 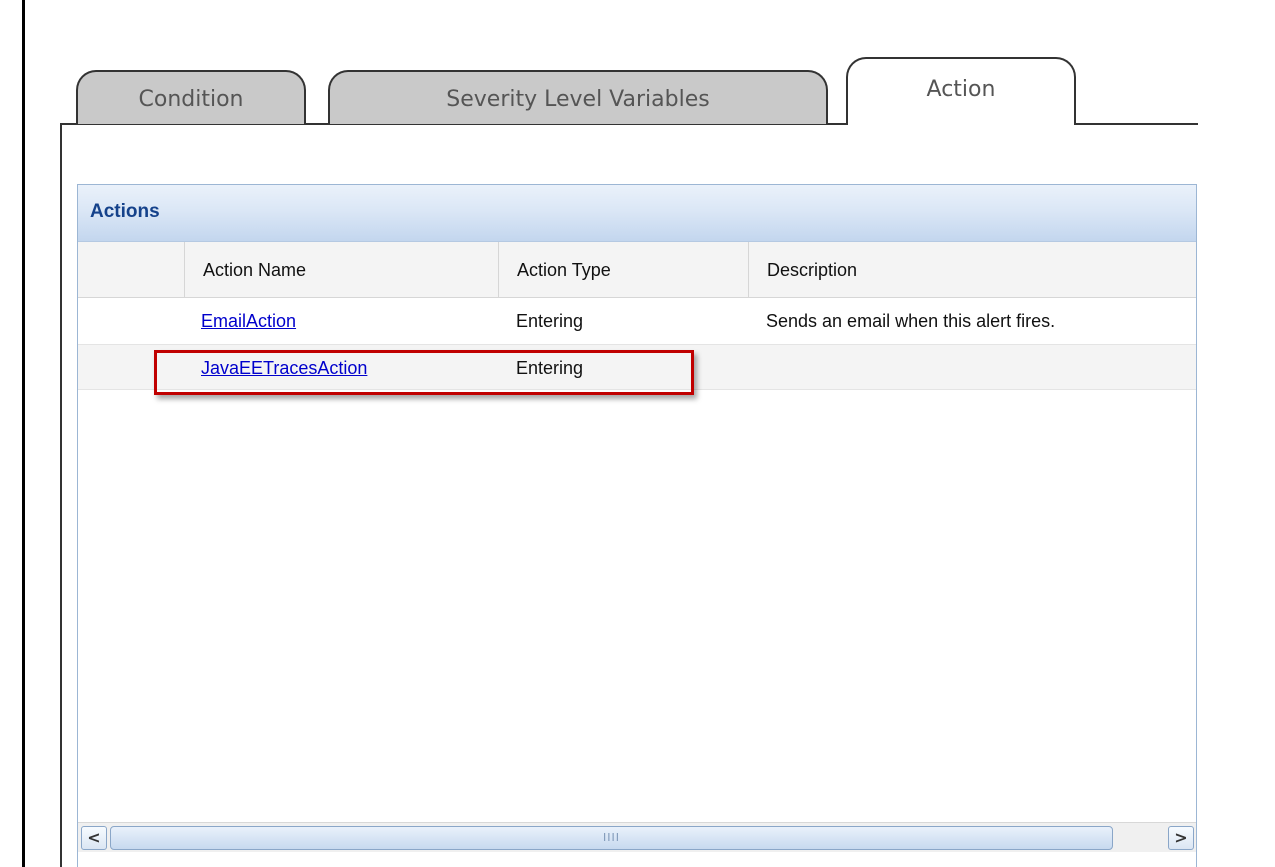 What do you see at coordinates (191, 97) in the screenshot?
I see `tab-condition: Condition` at bounding box center [191, 97].